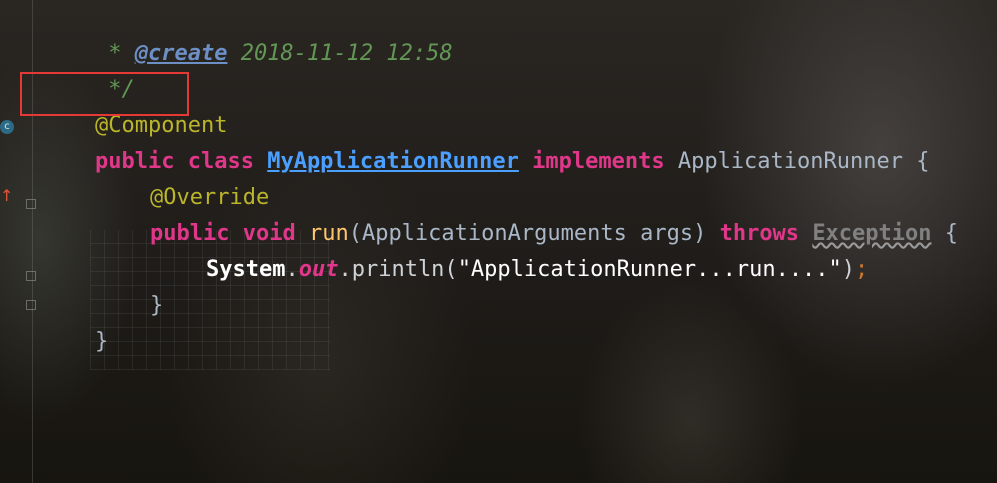 The image size is (997, 483). Describe the element at coordinates (75, 325) in the screenshot. I see `code-line-class-close: }` at that location.